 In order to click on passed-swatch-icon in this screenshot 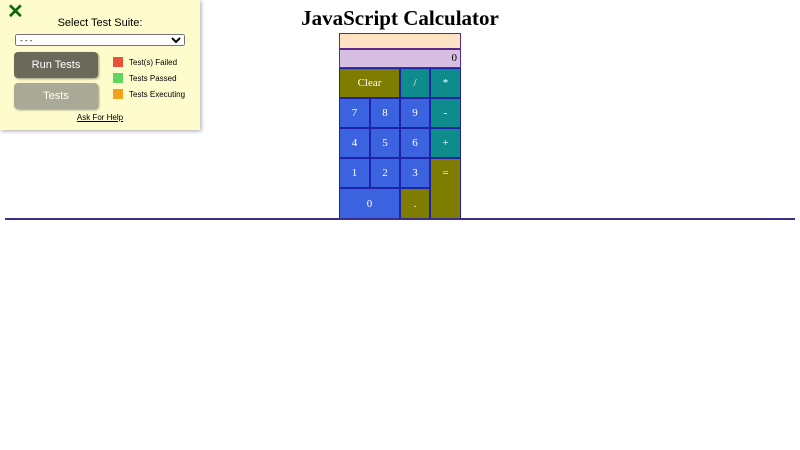, I will do `click(118, 78)`.